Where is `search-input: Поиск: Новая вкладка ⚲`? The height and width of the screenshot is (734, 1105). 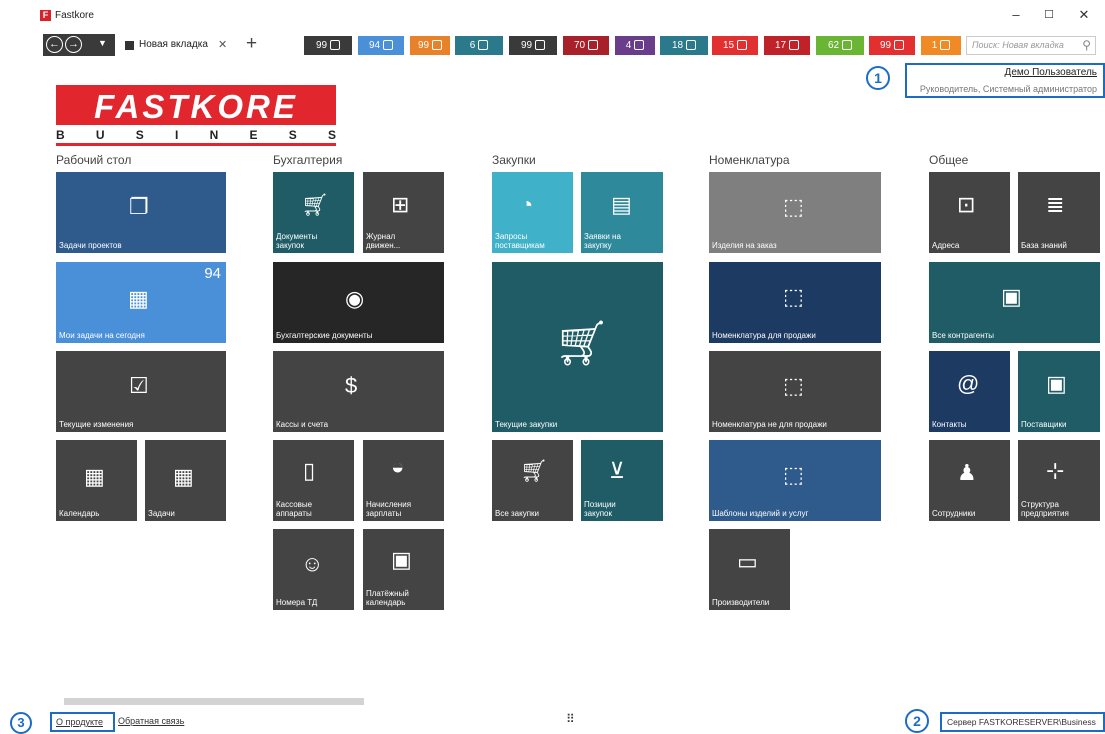
search-input: Поиск: Новая вкладка ⚲ is located at coordinates (1031, 45).